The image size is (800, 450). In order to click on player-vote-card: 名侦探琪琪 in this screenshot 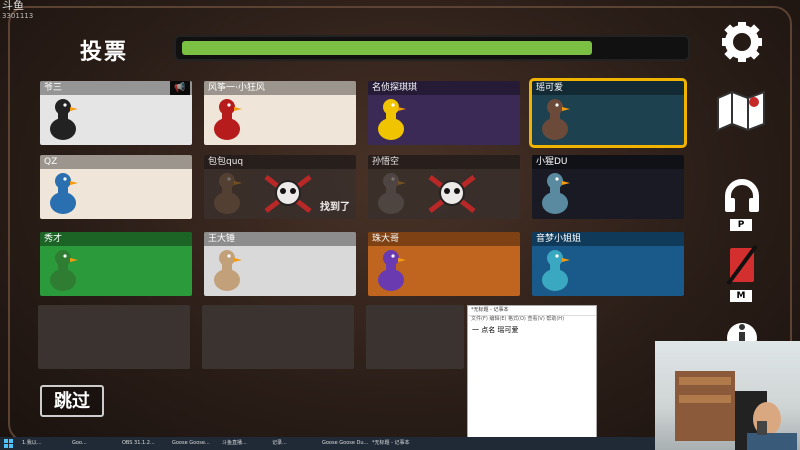, I will do `click(444, 113)`.